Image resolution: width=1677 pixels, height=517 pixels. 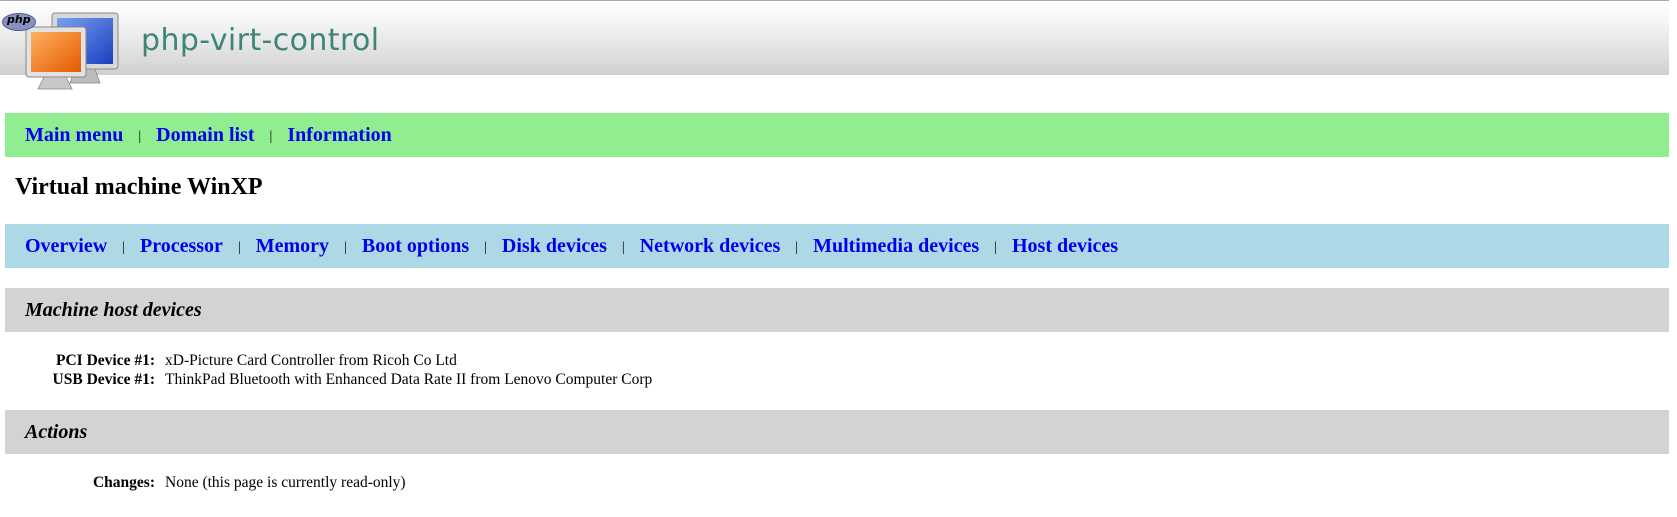 I want to click on pci-device-label: PCI Device #1:, so click(x=105, y=360).